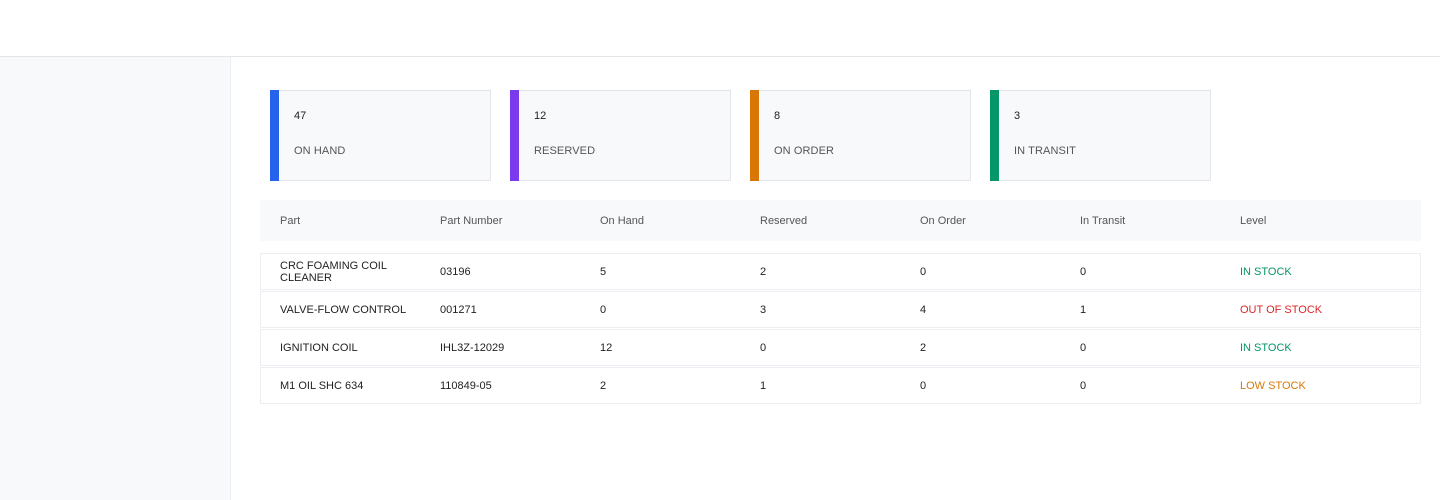 The height and width of the screenshot is (500, 1440). I want to click on card-value: 47, so click(300, 116).